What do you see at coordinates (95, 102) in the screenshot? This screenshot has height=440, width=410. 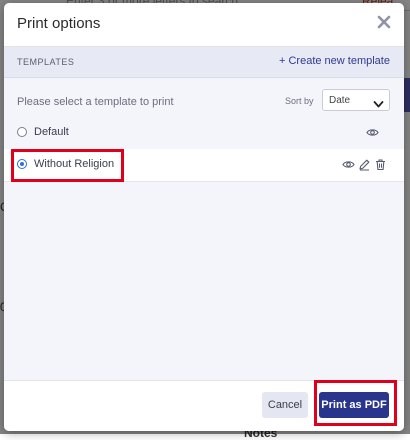 I see `template-instruction: Please select a template to print` at bounding box center [95, 102].